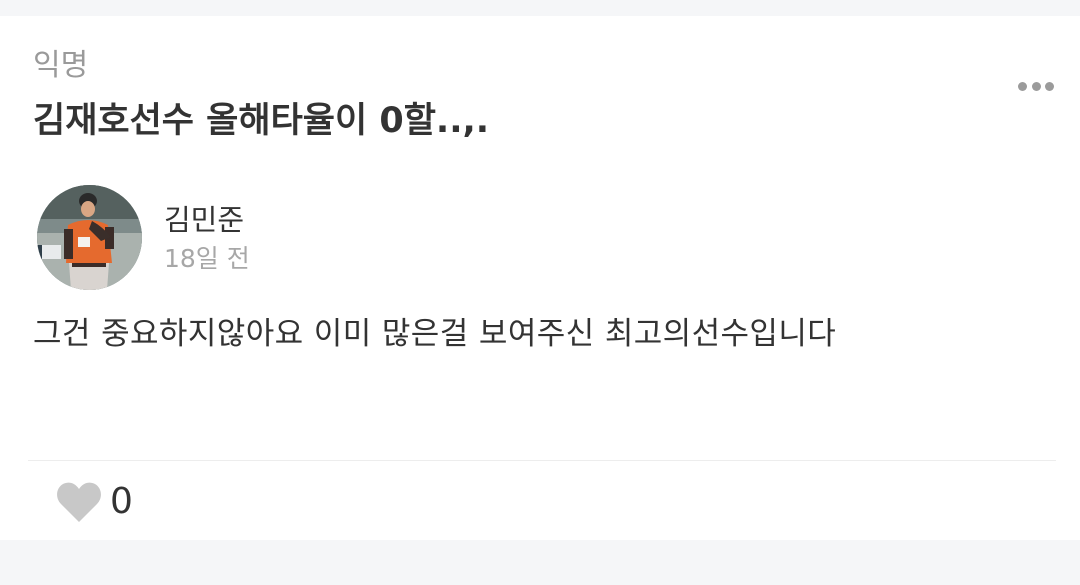 The image size is (1080, 585). I want to click on avatar-photo, so click(89, 237).